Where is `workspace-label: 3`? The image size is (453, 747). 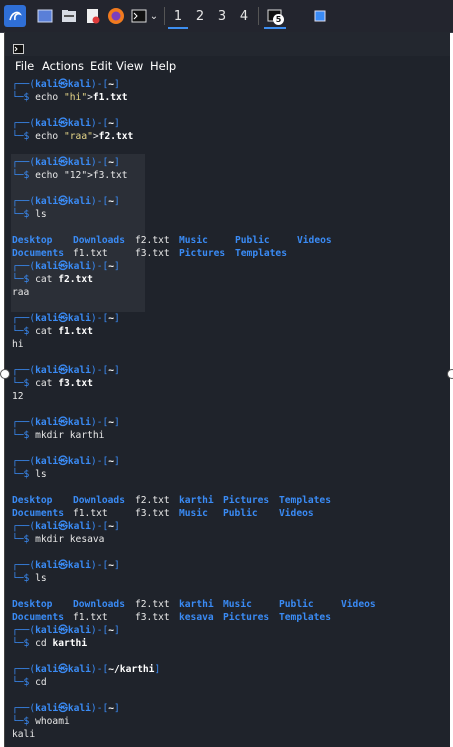 workspace-label: 3 is located at coordinates (222, 16).